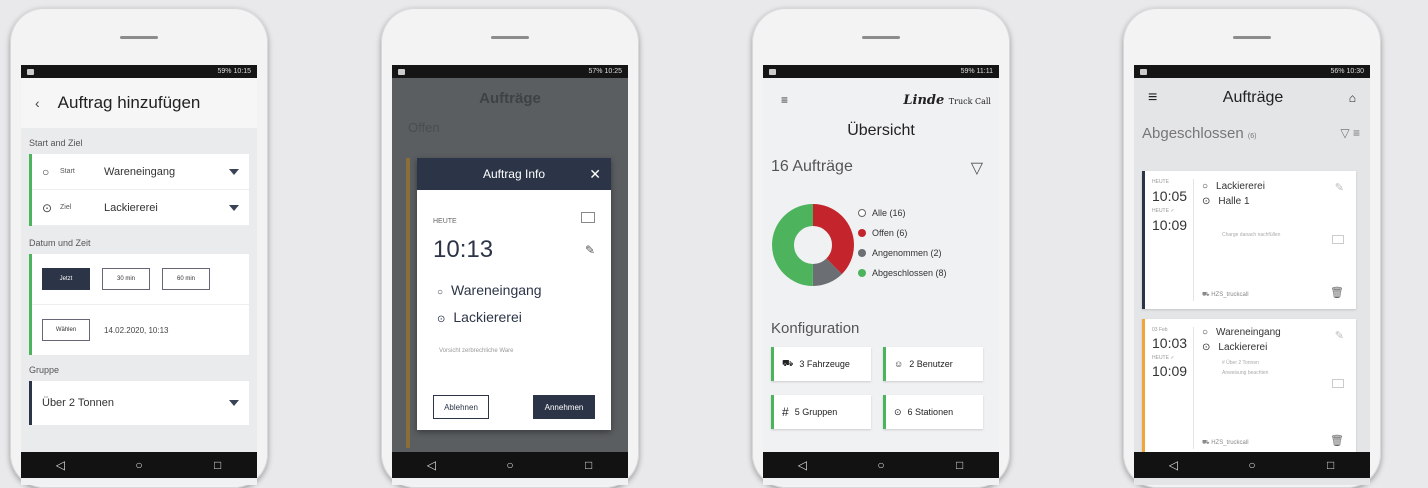 This screenshot has width=1428, height=488. I want to click on orders-donut-chart, so click(813, 245).